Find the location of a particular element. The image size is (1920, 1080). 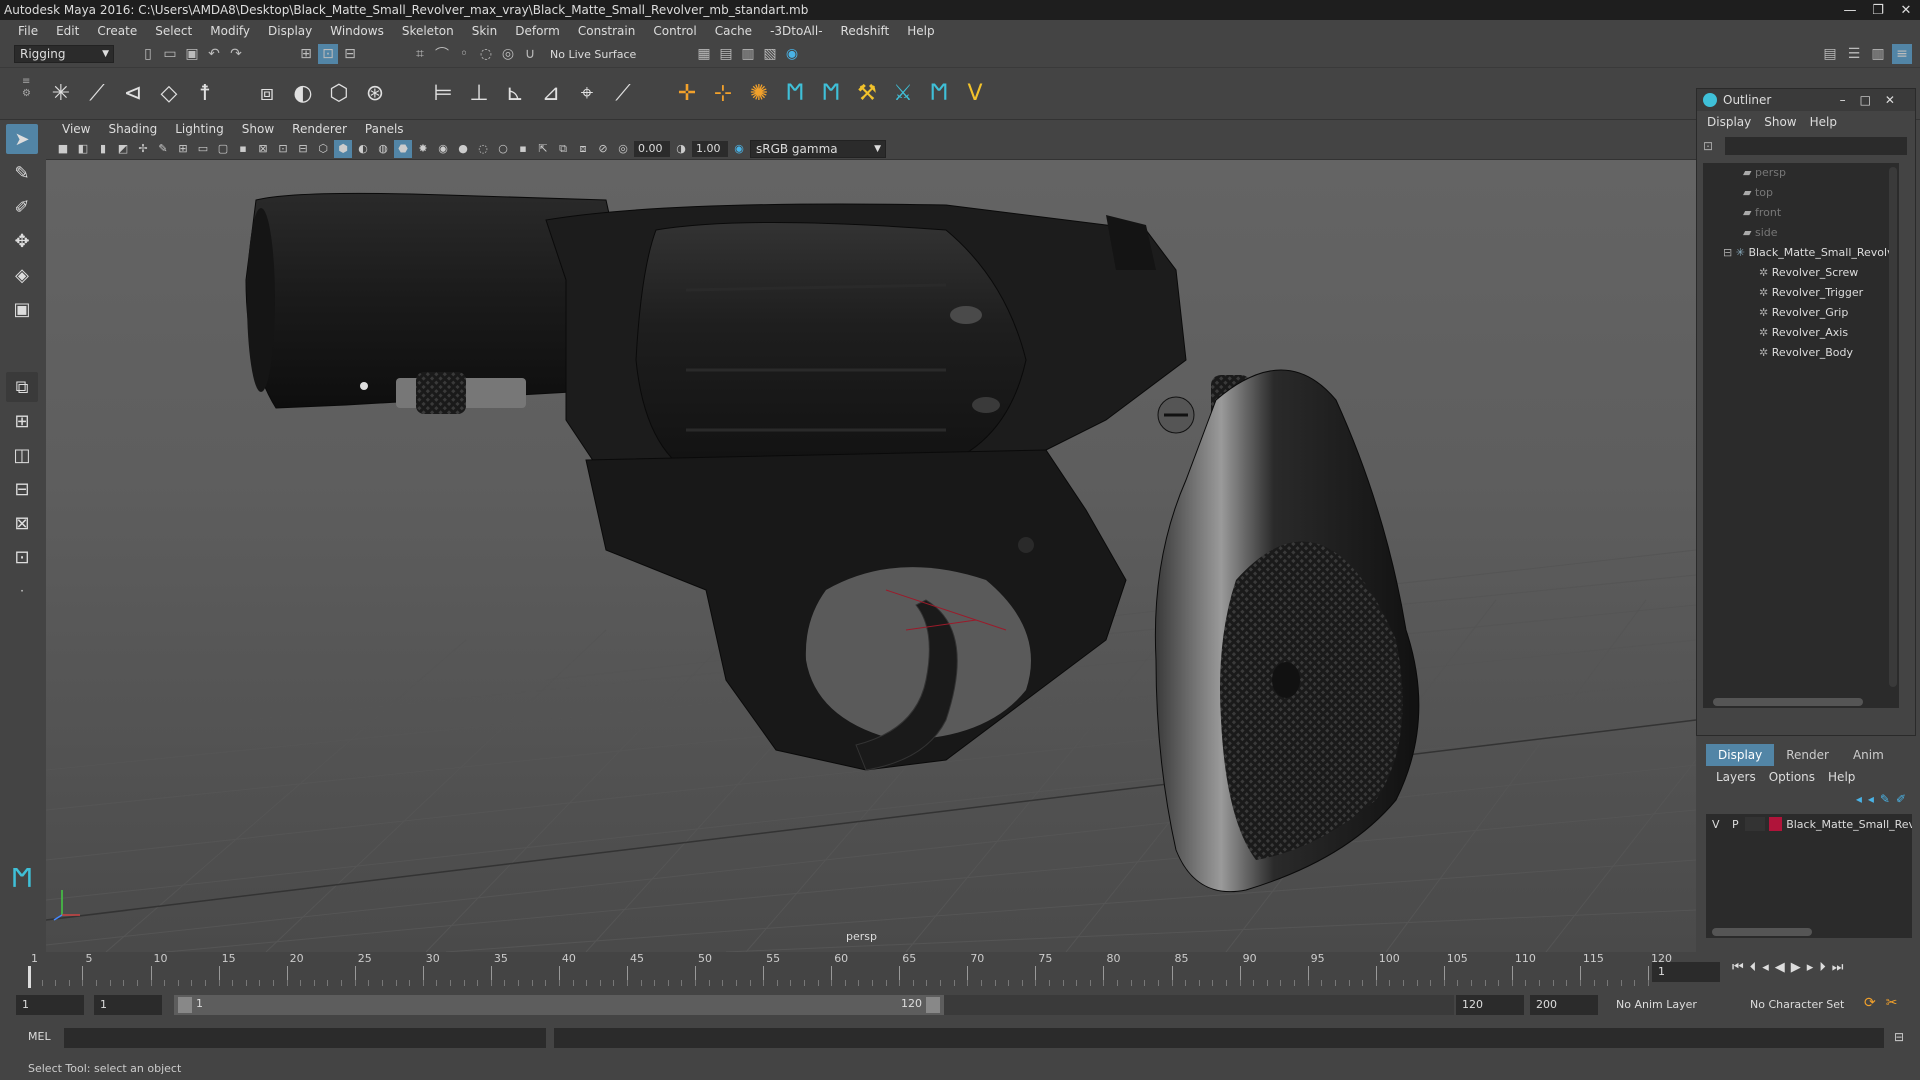

layer-visibility-toggle: V is located at coordinates (1716, 824).